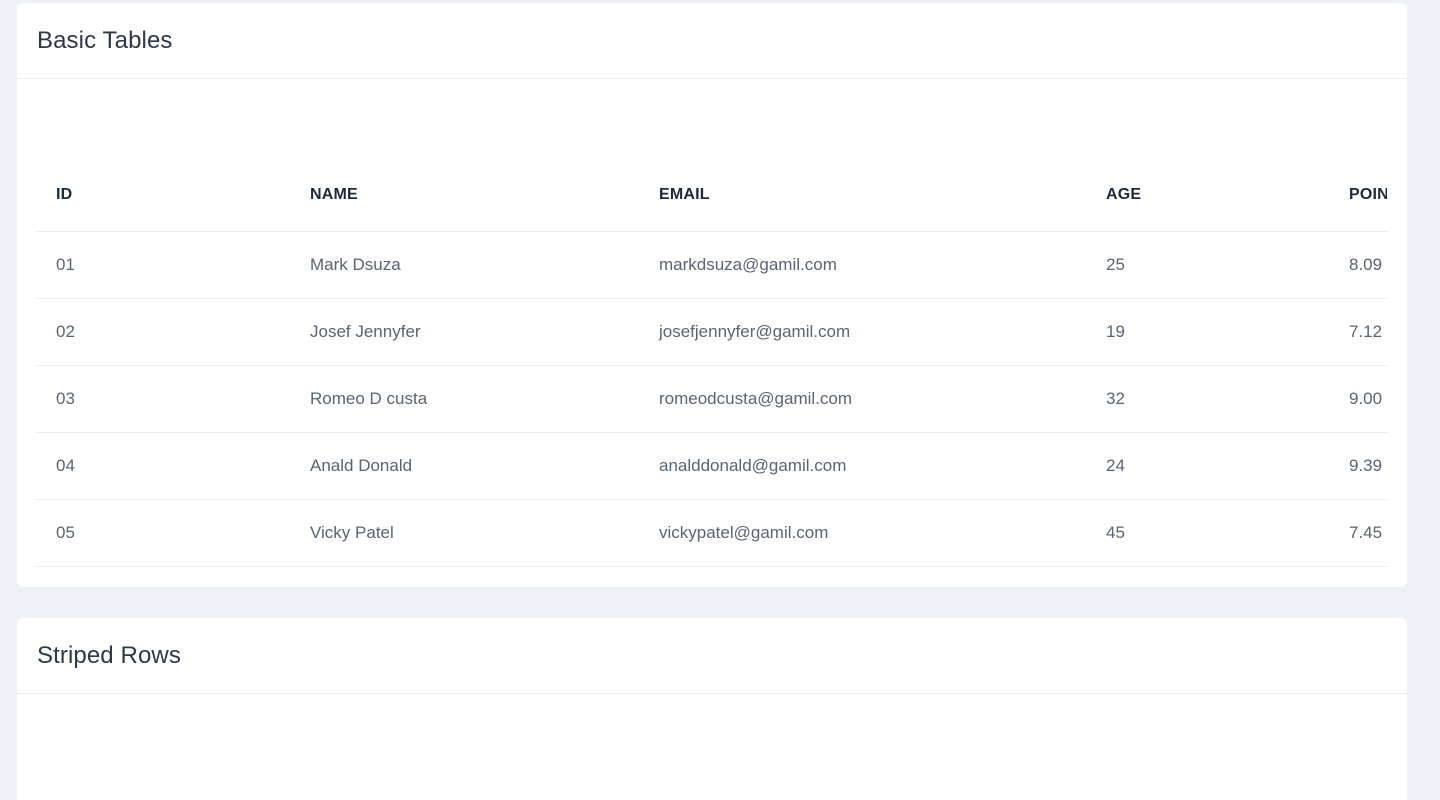 The width and height of the screenshot is (1440, 800). I want to click on table-head: ID NAME EMAIL AGE POINT, so click(711, 195).